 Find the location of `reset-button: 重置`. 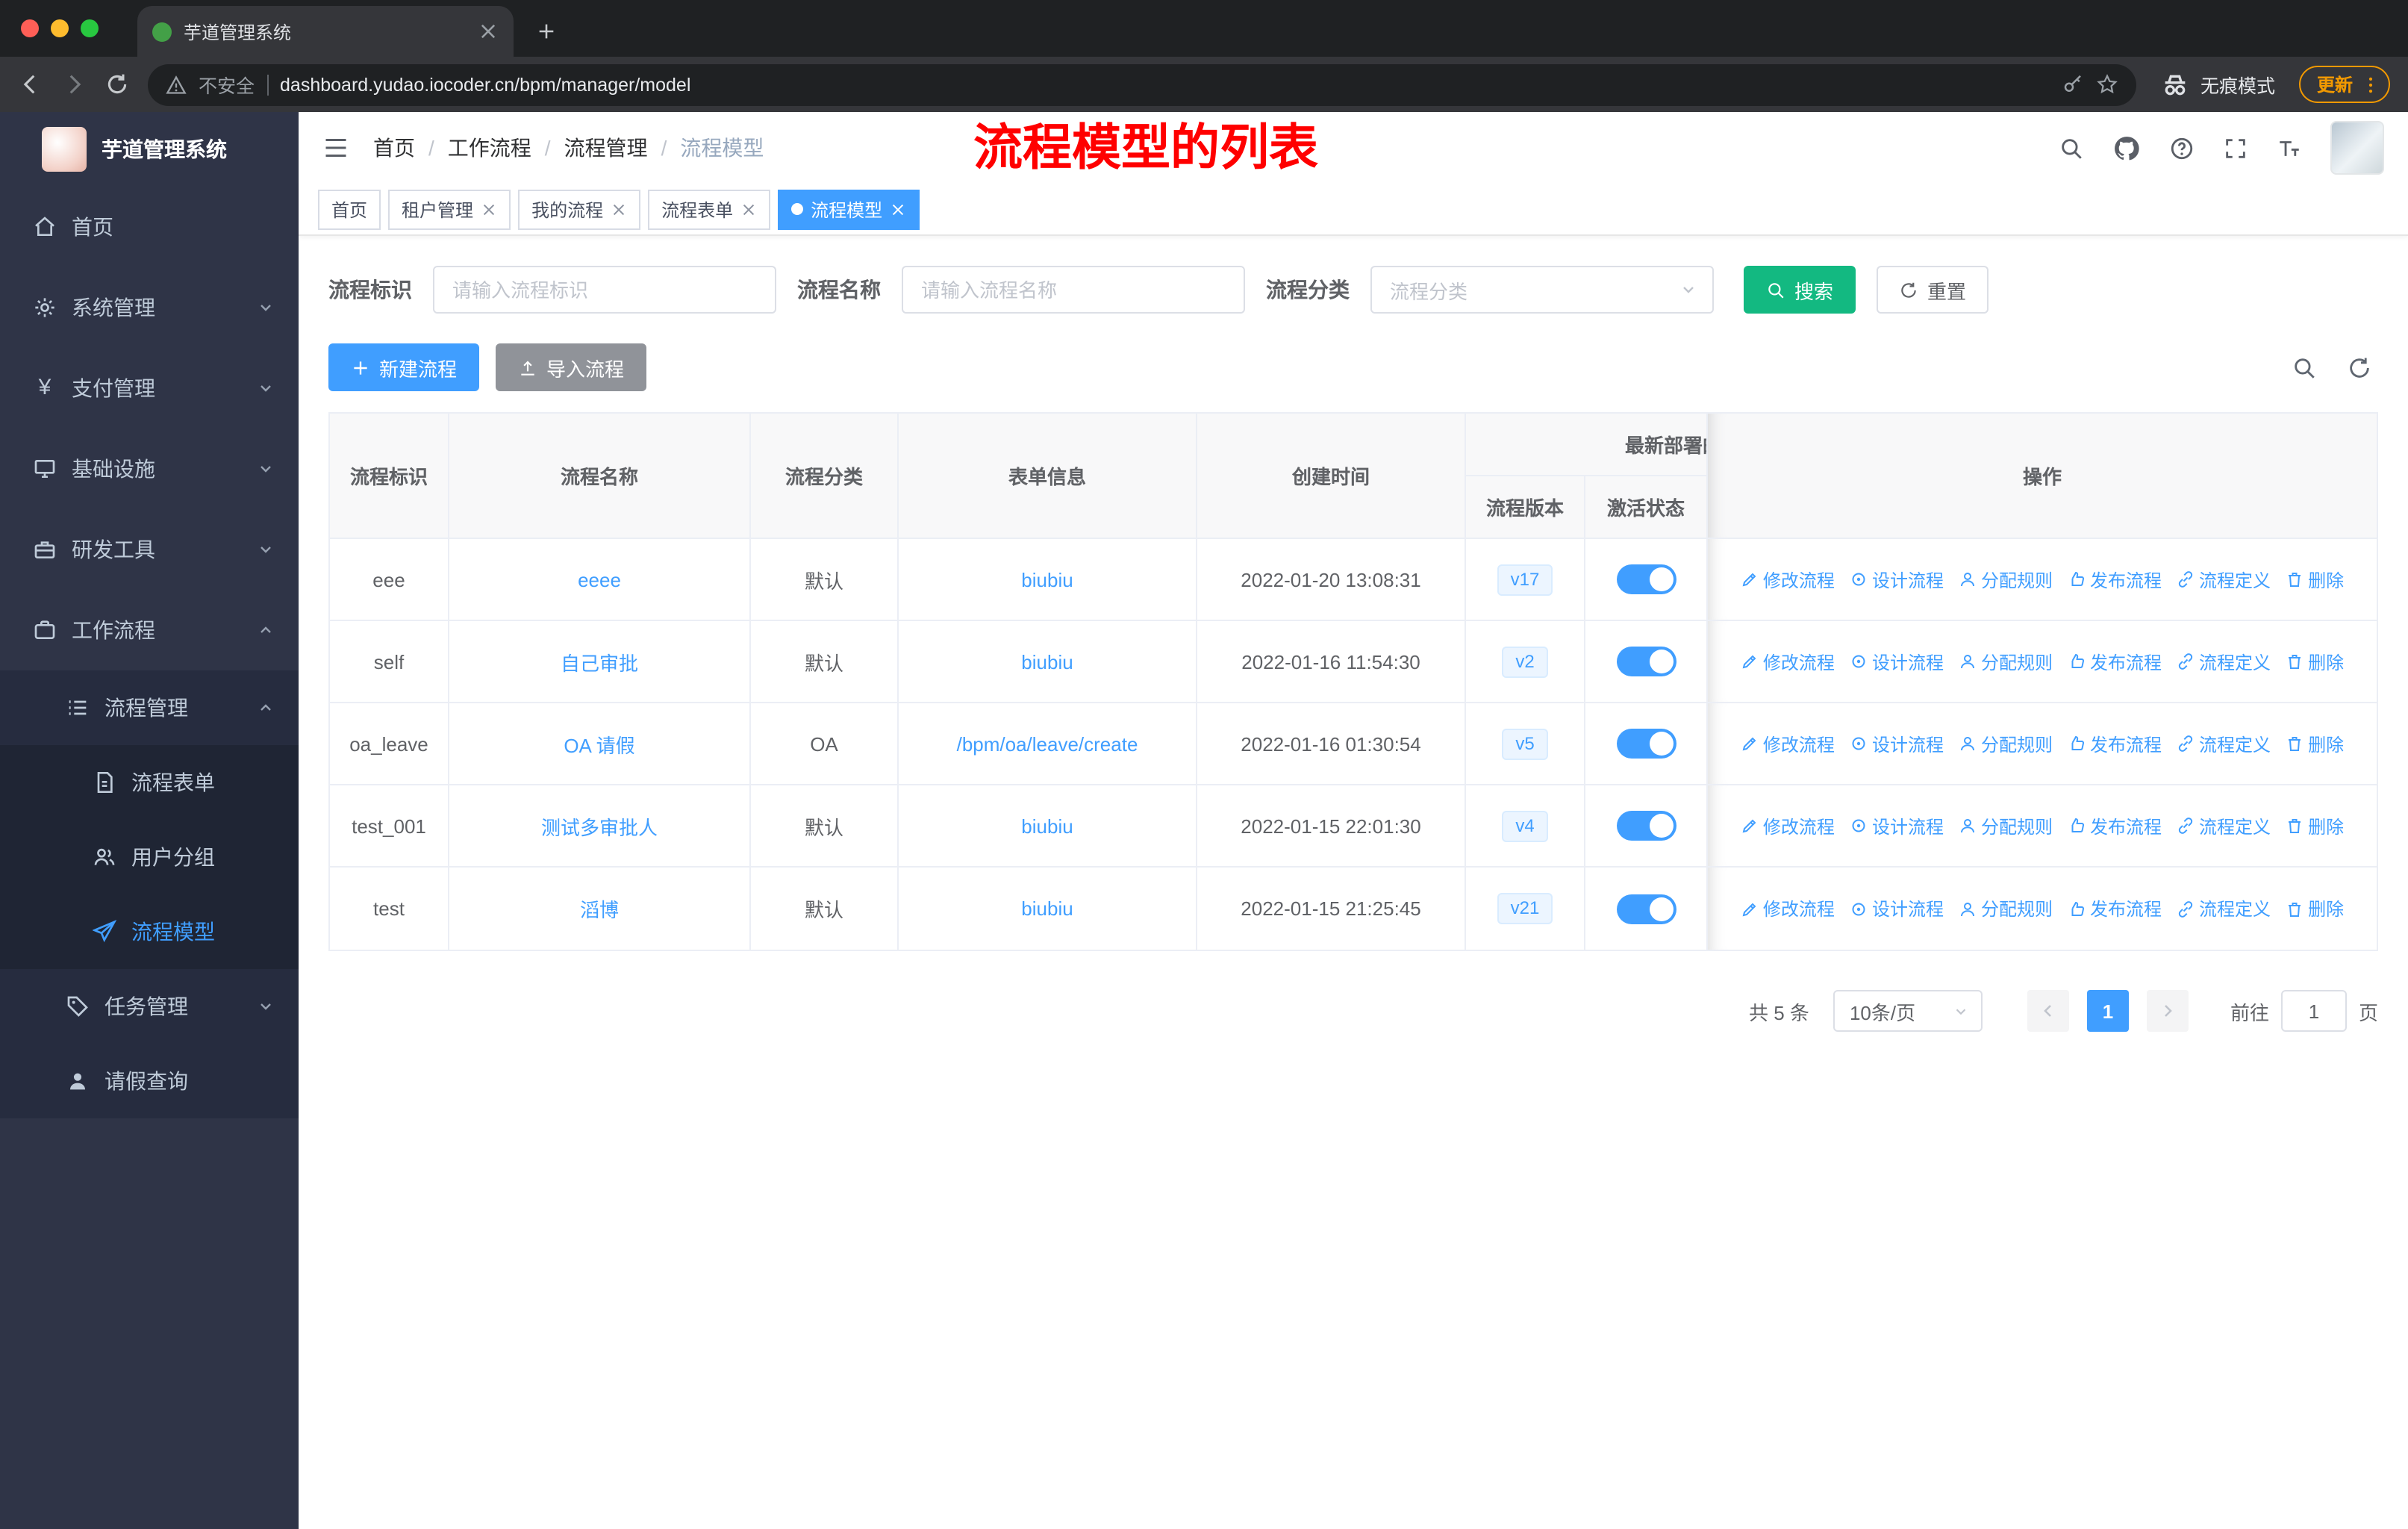

reset-button: 重置 is located at coordinates (1933, 290).